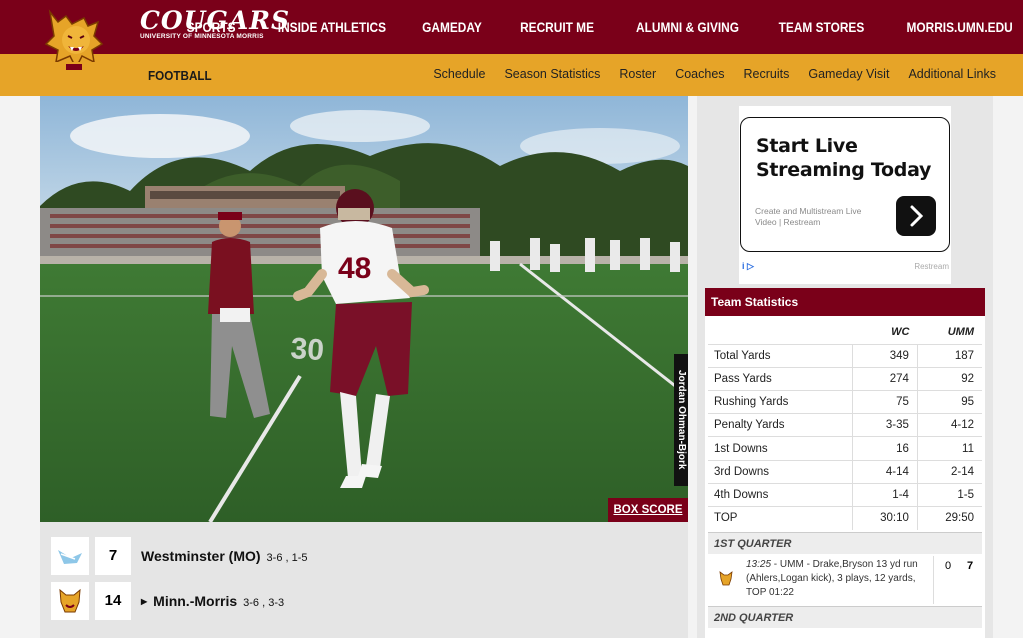 Image resolution: width=1023 pixels, height=638 pixels. What do you see at coordinates (845, 543) in the screenshot?
I see `quarter-1-header: 1ST QUARTER` at bounding box center [845, 543].